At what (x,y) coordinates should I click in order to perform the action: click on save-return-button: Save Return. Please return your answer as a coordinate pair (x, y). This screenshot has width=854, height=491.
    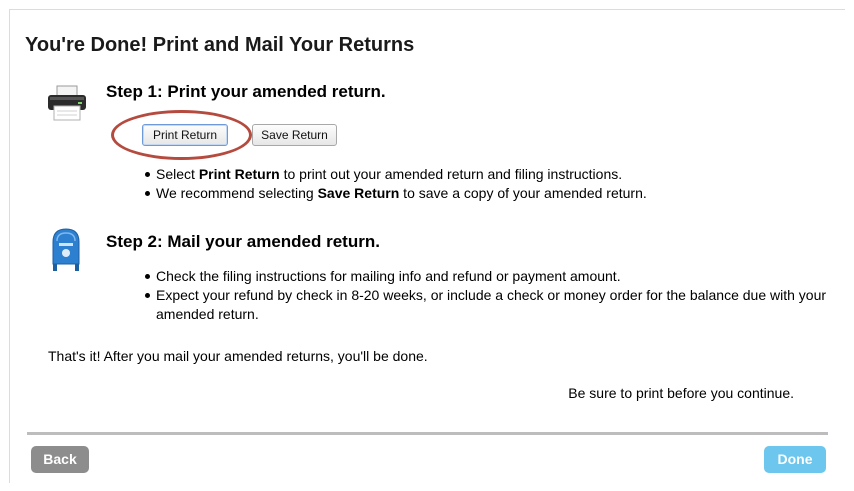
    Looking at the image, I should click on (294, 135).